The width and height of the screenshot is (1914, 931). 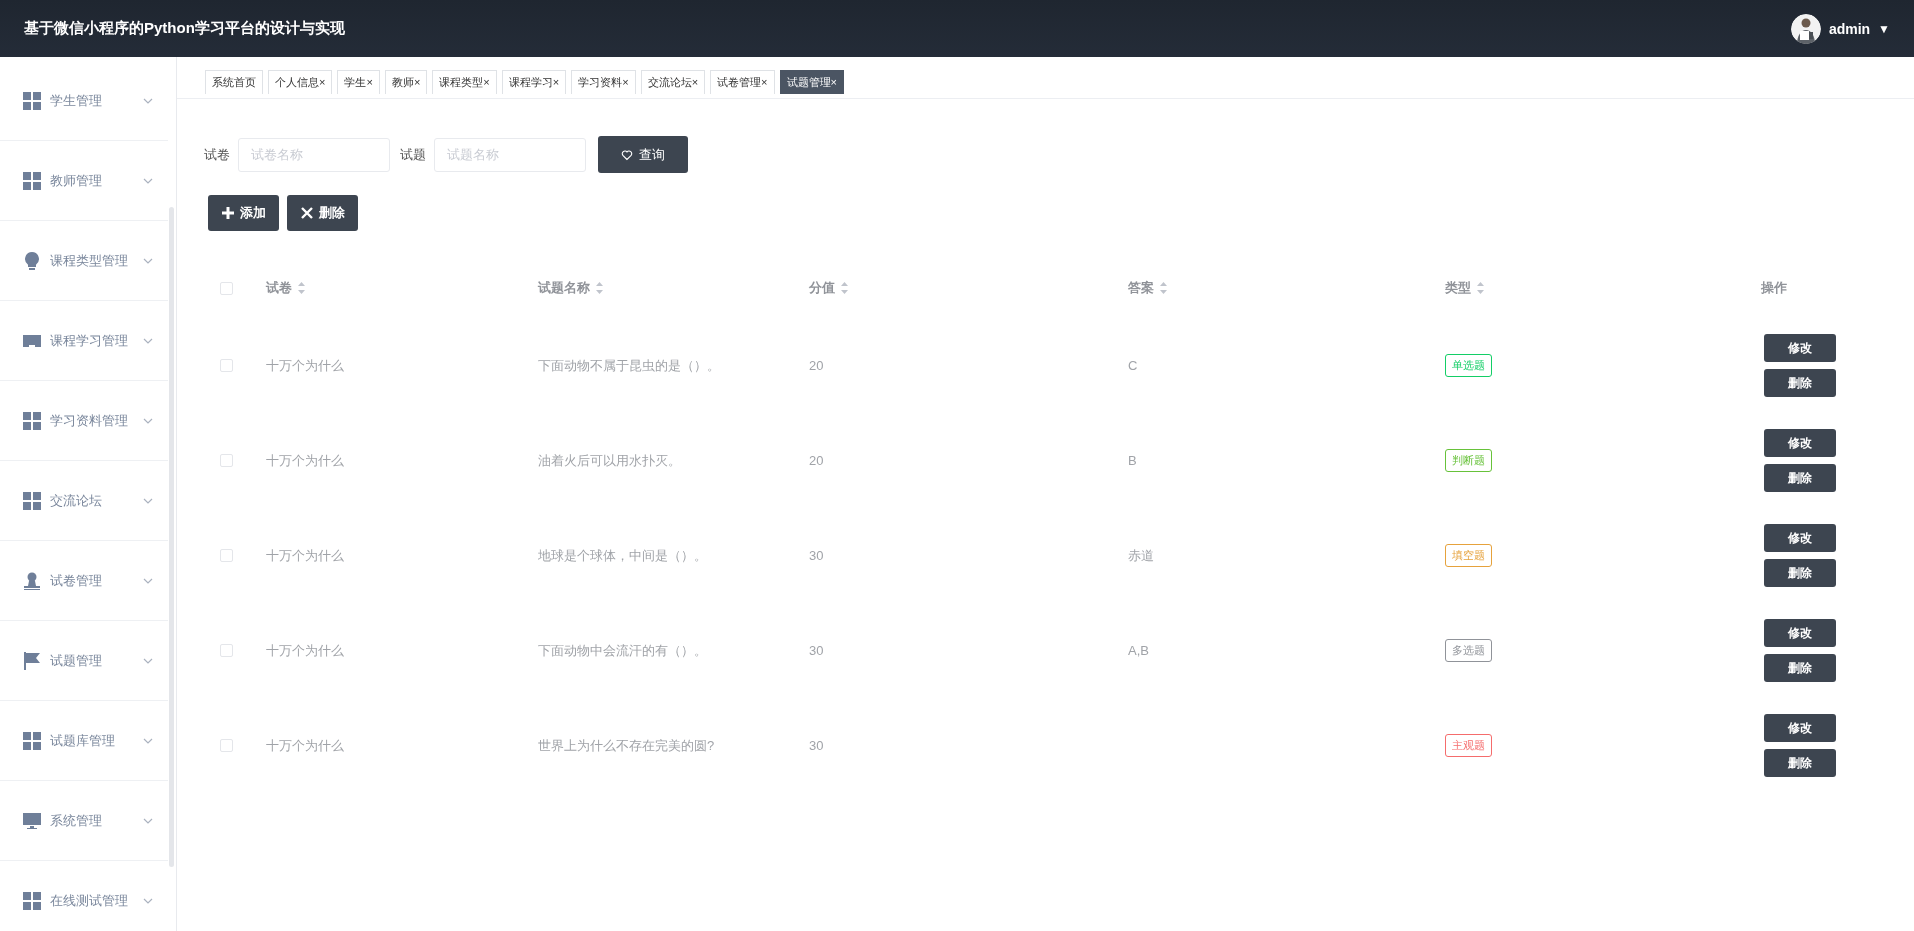 What do you see at coordinates (234, 82) in the screenshot?
I see `tab: 系统首页` at bounding box center [234, 82].